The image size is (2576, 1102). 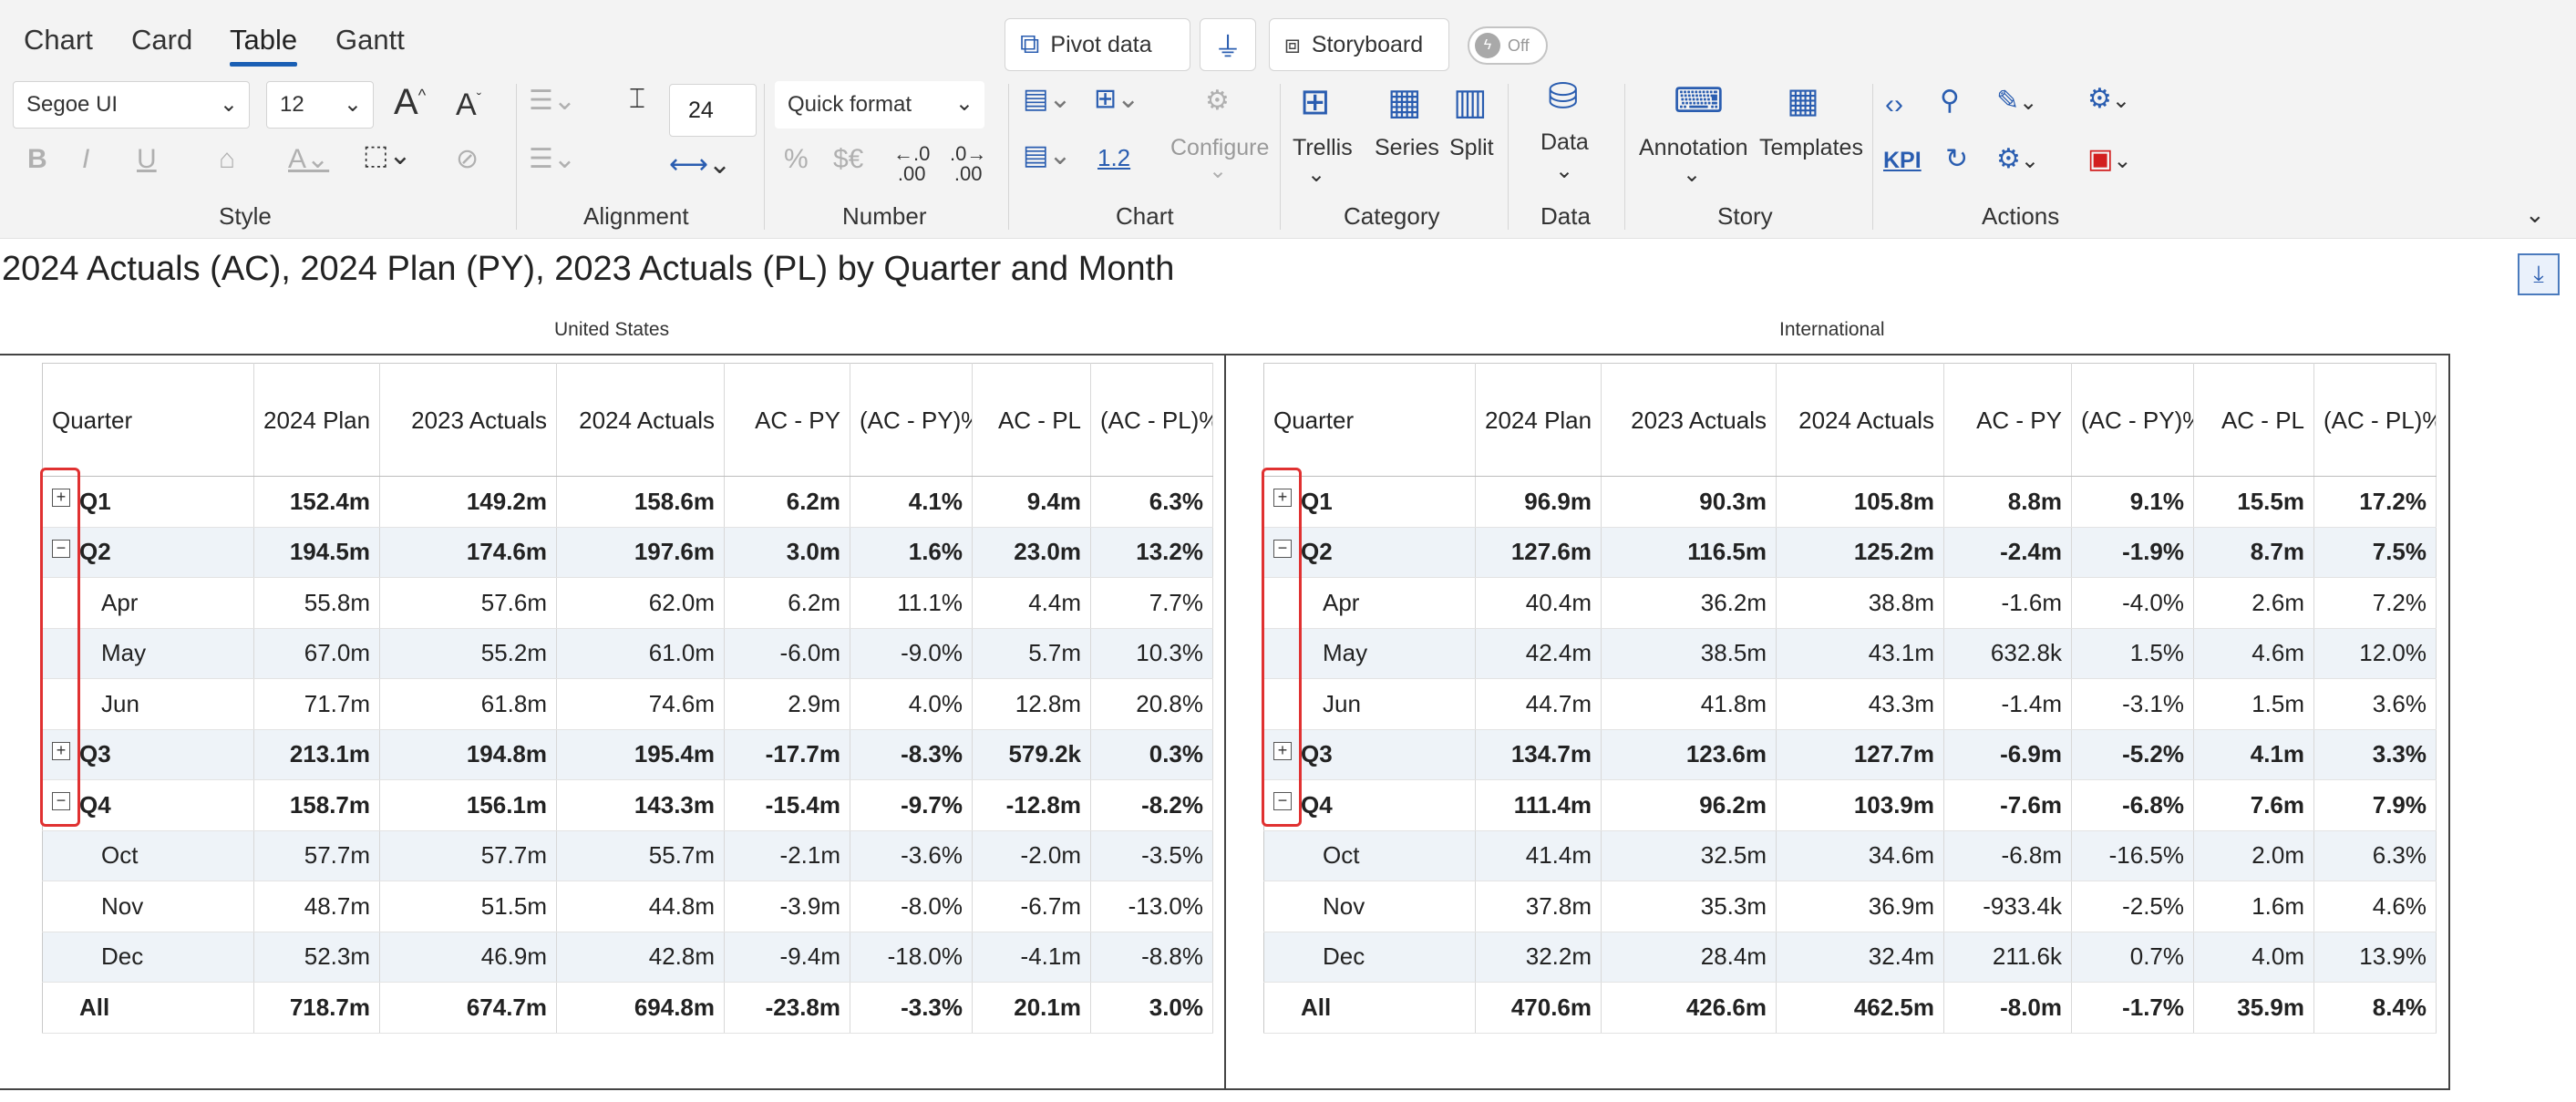 I want to click on templates-button: Templates, so click(x=1811, y=148).